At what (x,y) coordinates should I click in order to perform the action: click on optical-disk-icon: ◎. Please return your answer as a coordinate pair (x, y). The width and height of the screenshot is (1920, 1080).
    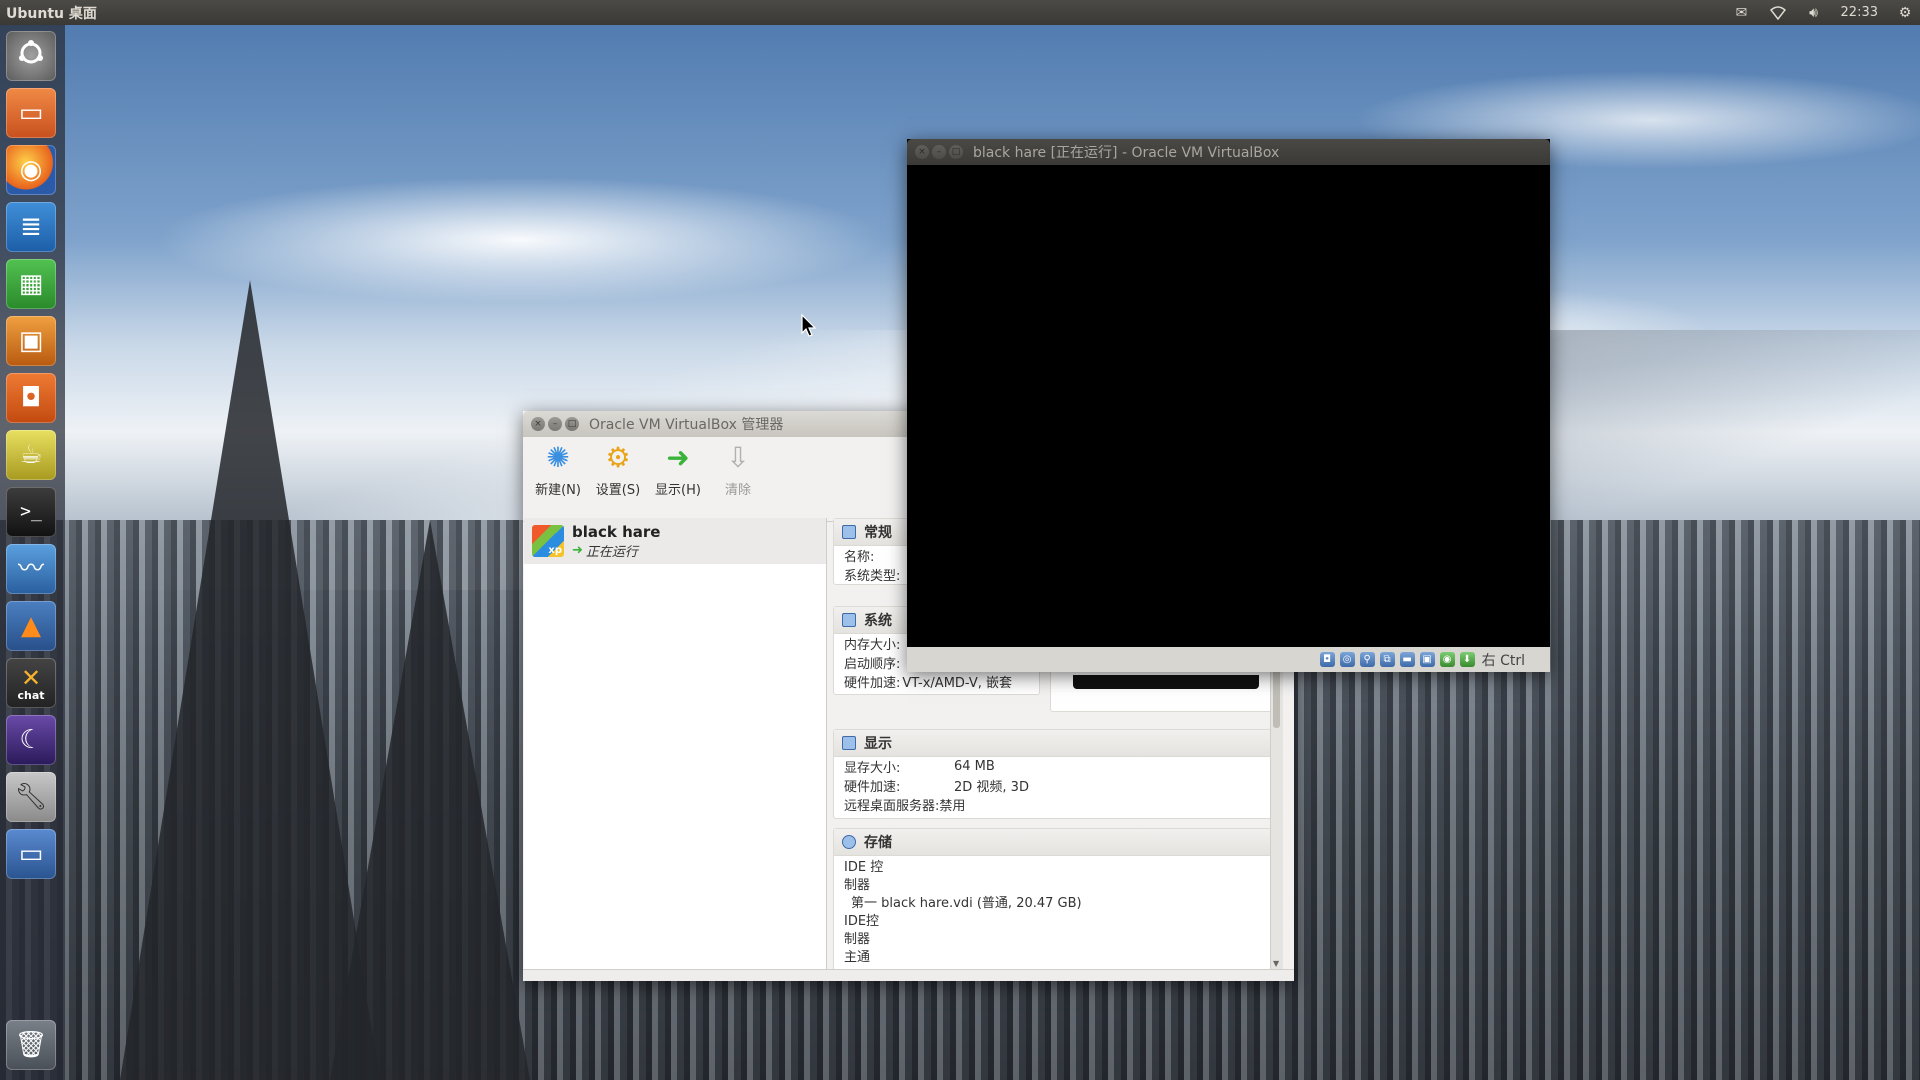
    Looking at the image, I should click on (1347, 659).